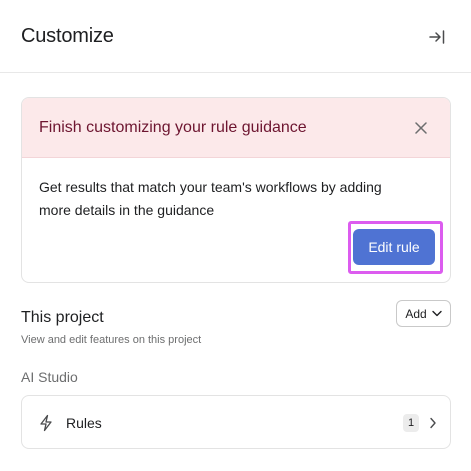 This screenshot has height=471, width=471. I want to click on close-notice-button, so click(421, 128).